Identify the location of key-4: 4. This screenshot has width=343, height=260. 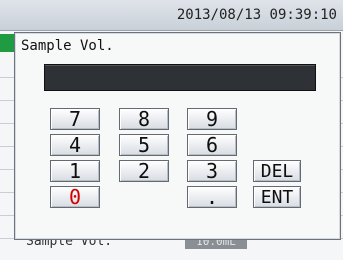
(75, 145).